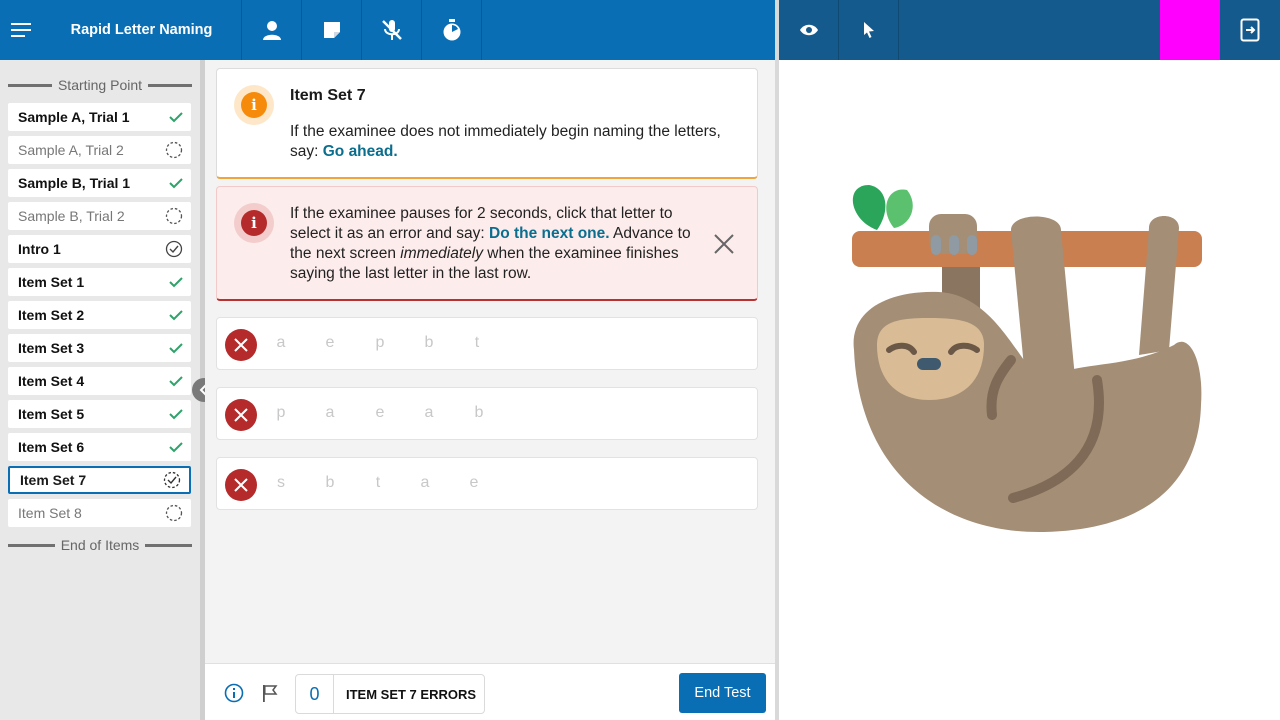  I want to click on top-toolbar: Rapid Letter Naming, so click(387, 30).